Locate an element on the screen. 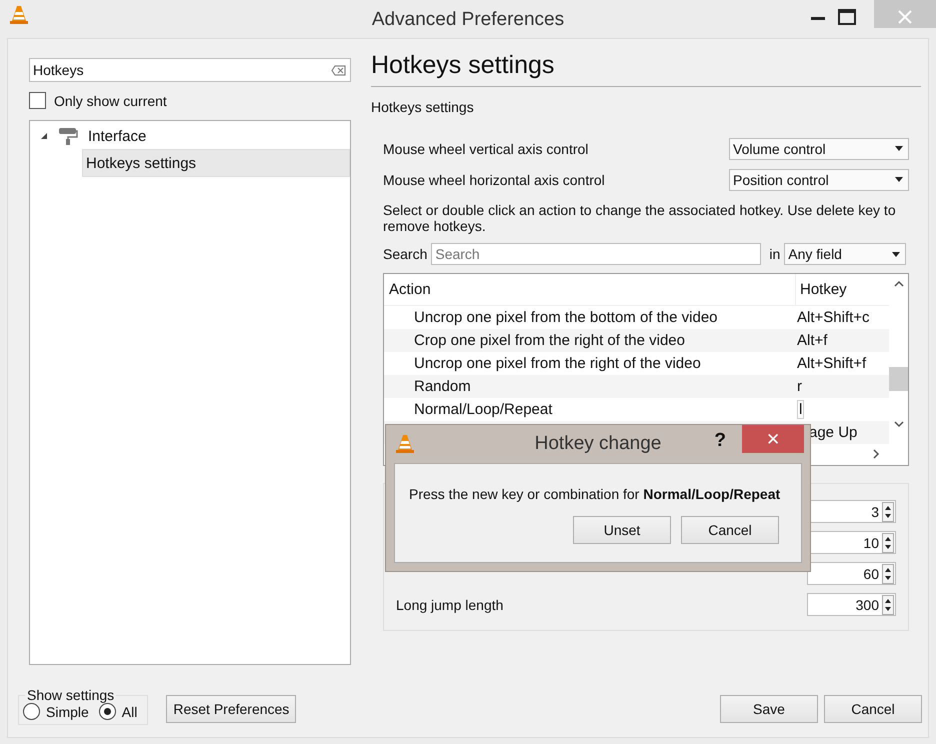  search-field: Hotkeys is located at coordinates (190, 70).